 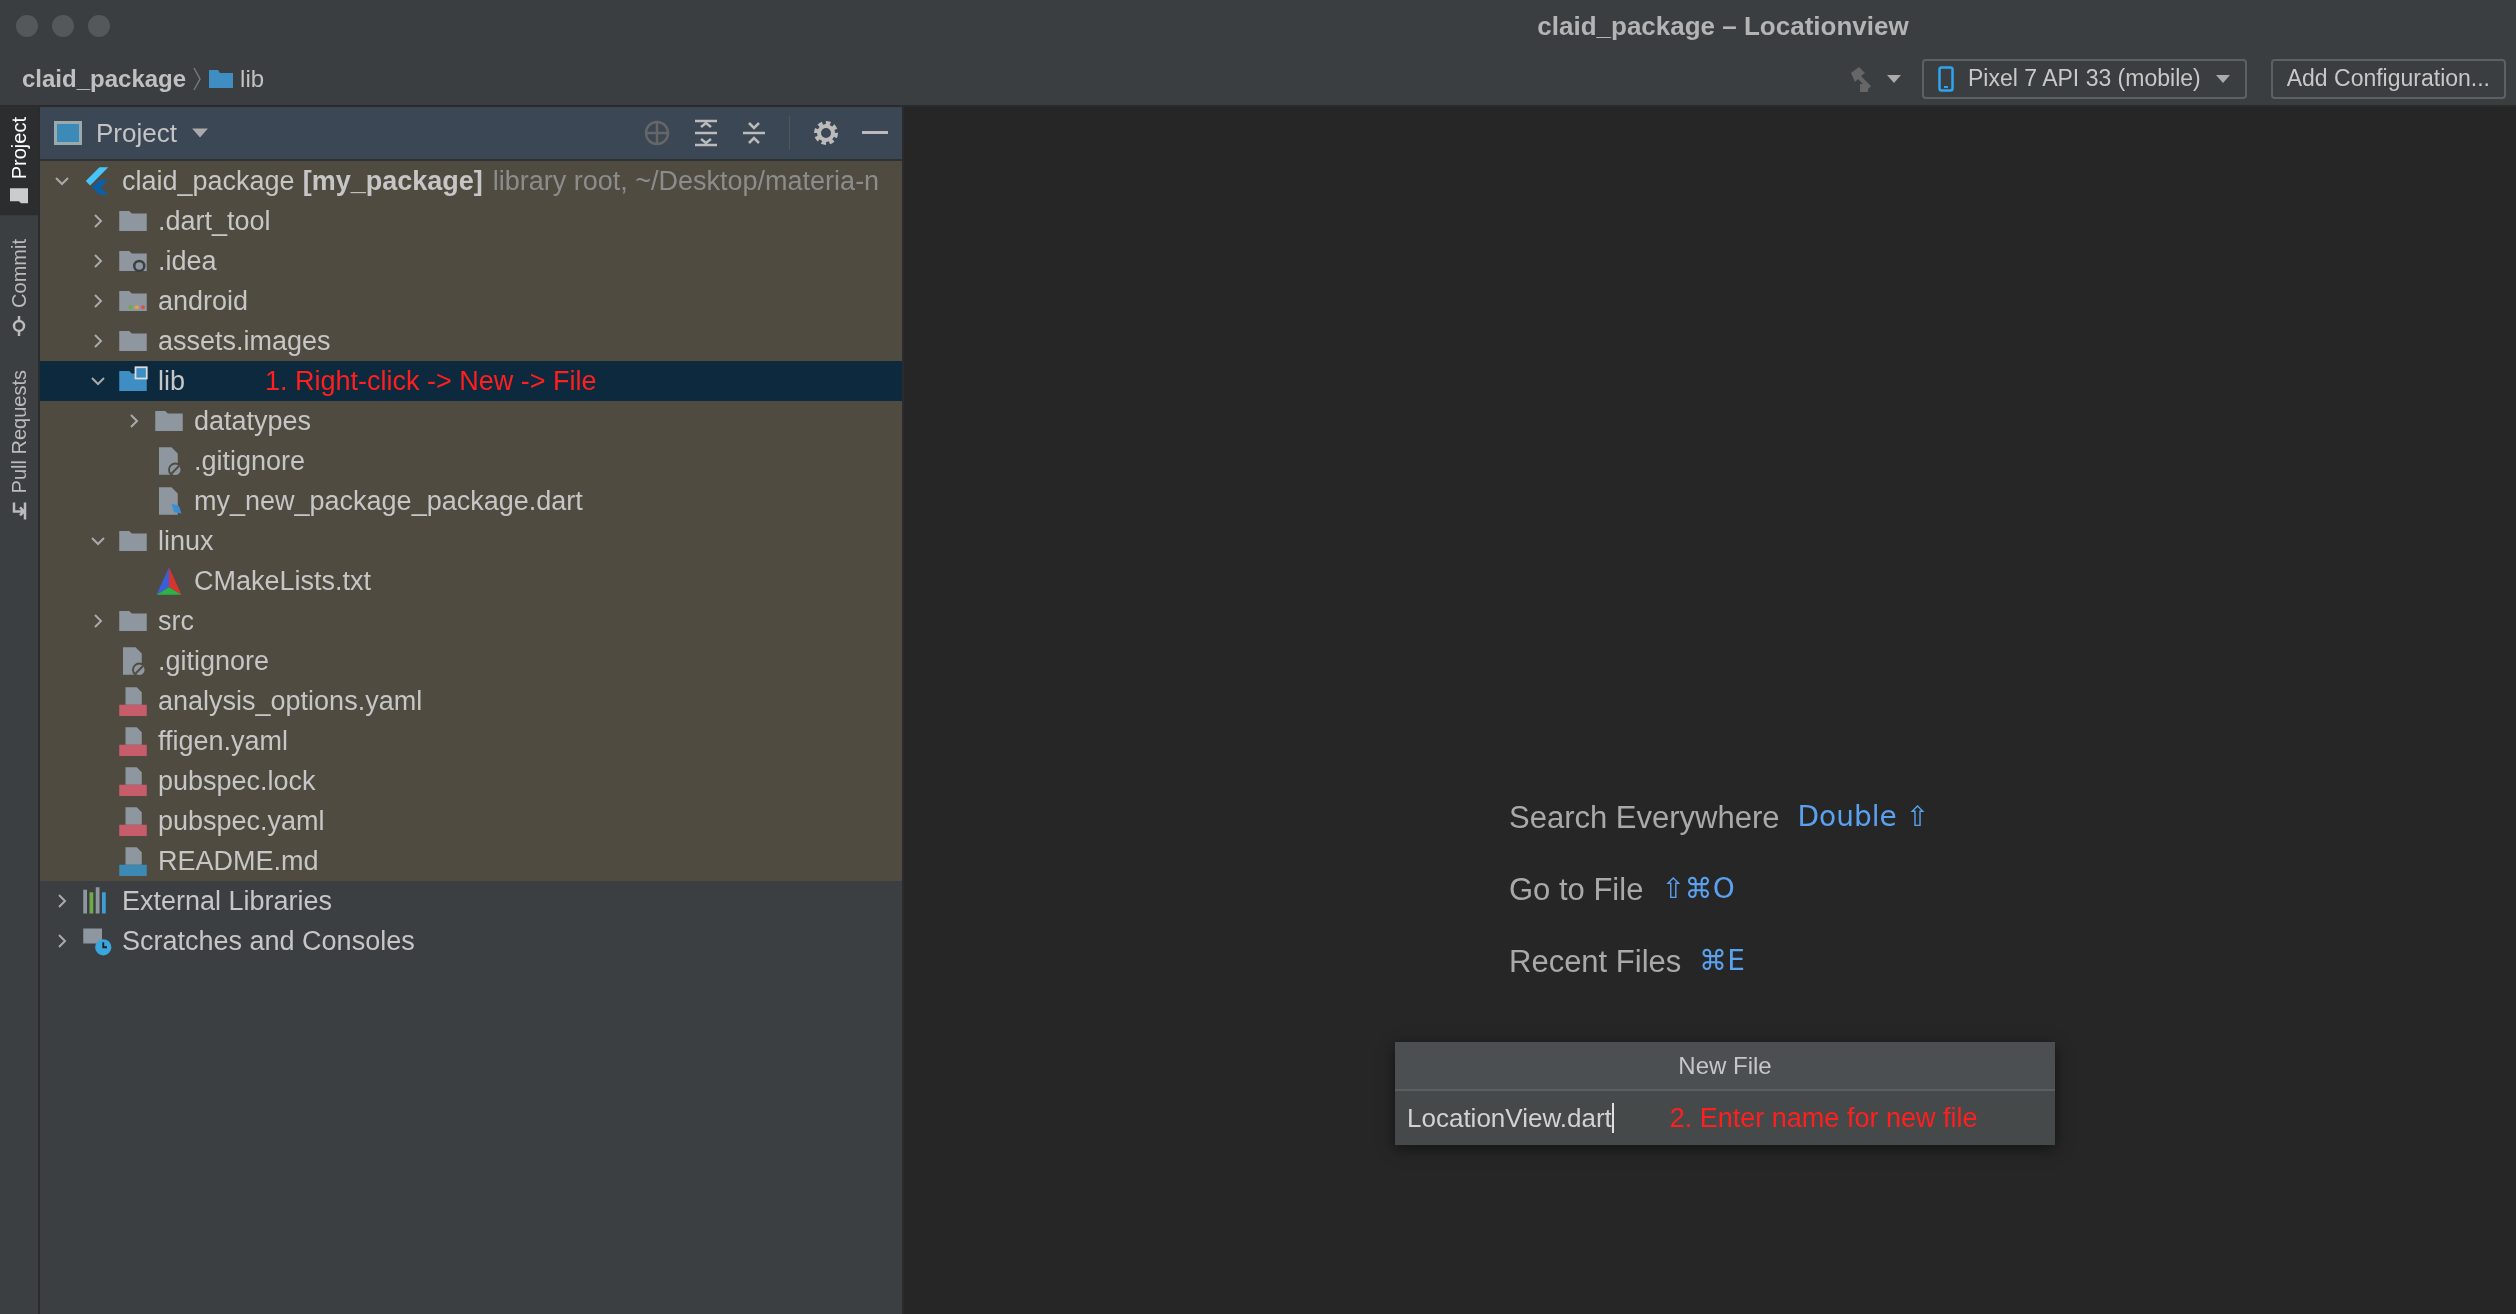 What do you see at coordinates (203, 301) in the screenshot?
I see `tree-item-label: android` at bounding box center [203, 301].